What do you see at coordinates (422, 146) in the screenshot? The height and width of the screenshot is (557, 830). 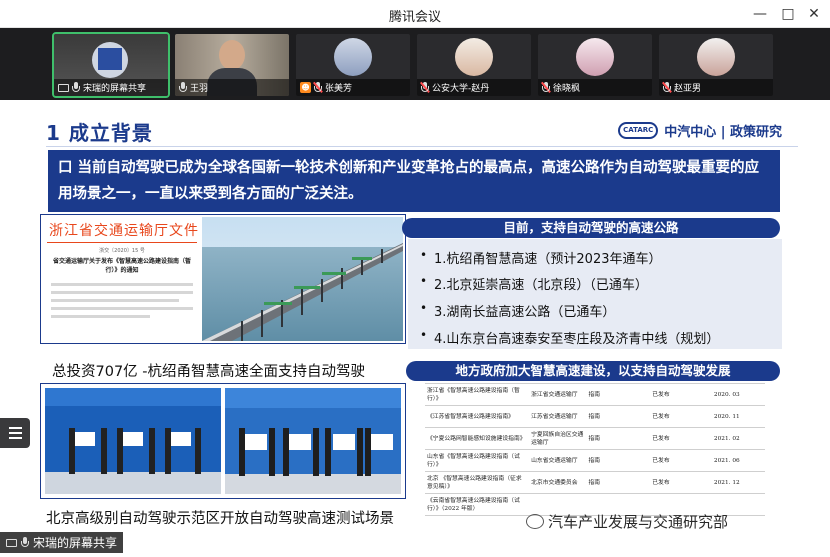 I see `title-divider` at bounding box center [422, 146].